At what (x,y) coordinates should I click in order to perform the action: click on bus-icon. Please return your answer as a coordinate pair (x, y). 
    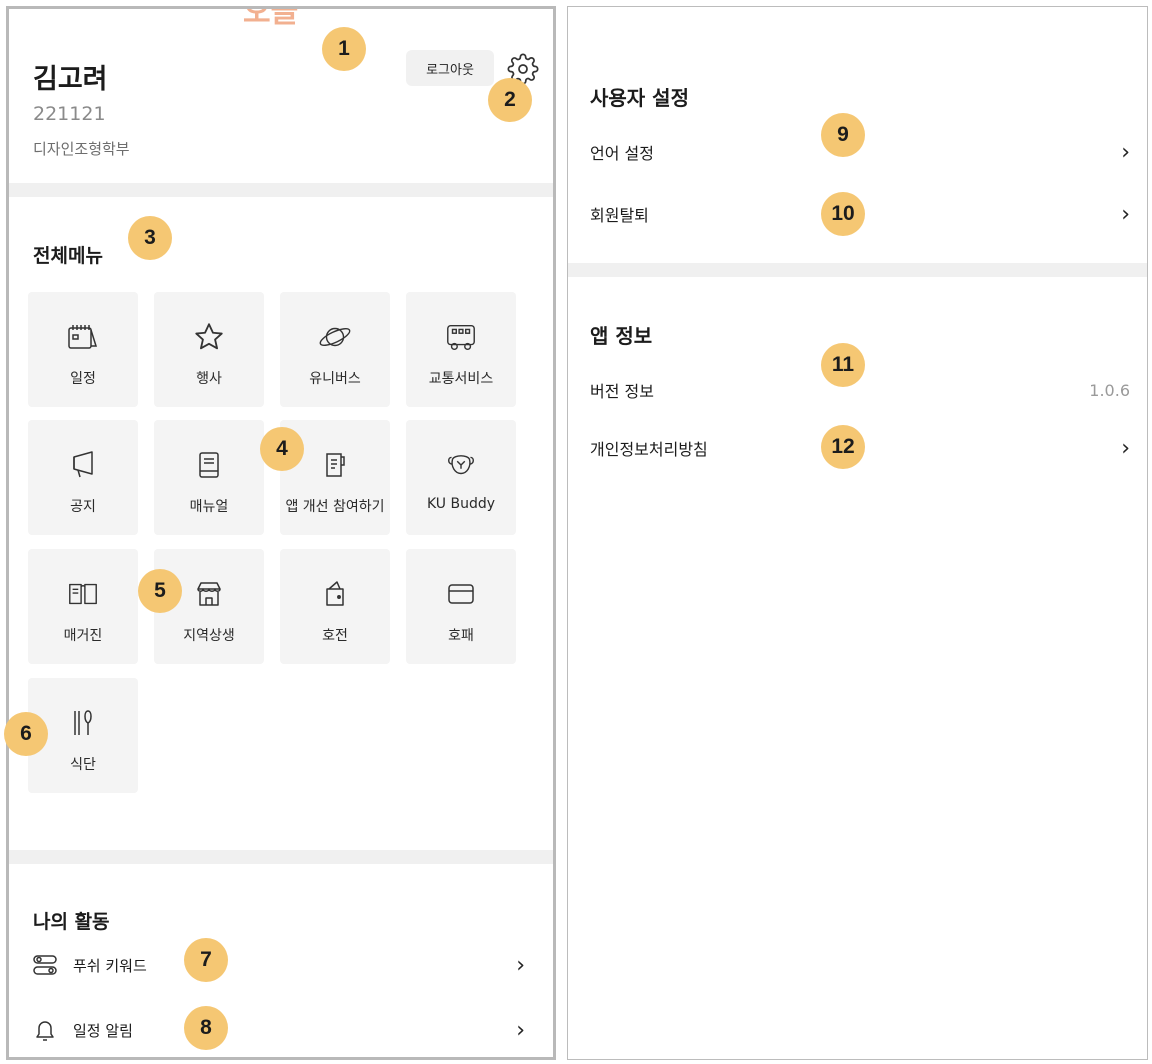
    Looking at the image, I should click on (461, 337).